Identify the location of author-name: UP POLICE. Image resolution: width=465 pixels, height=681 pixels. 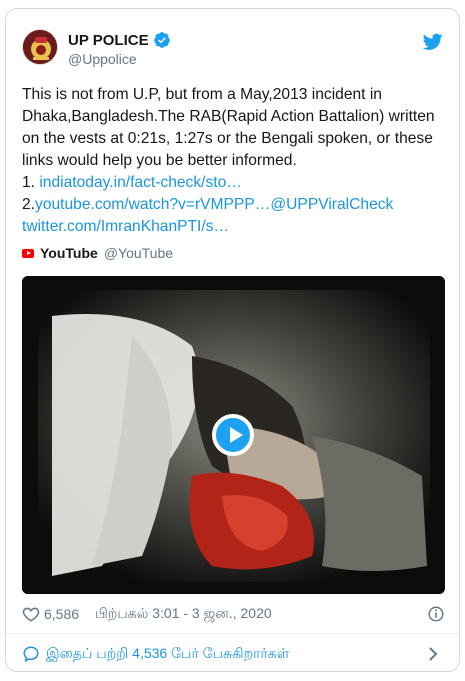
(108, 40).